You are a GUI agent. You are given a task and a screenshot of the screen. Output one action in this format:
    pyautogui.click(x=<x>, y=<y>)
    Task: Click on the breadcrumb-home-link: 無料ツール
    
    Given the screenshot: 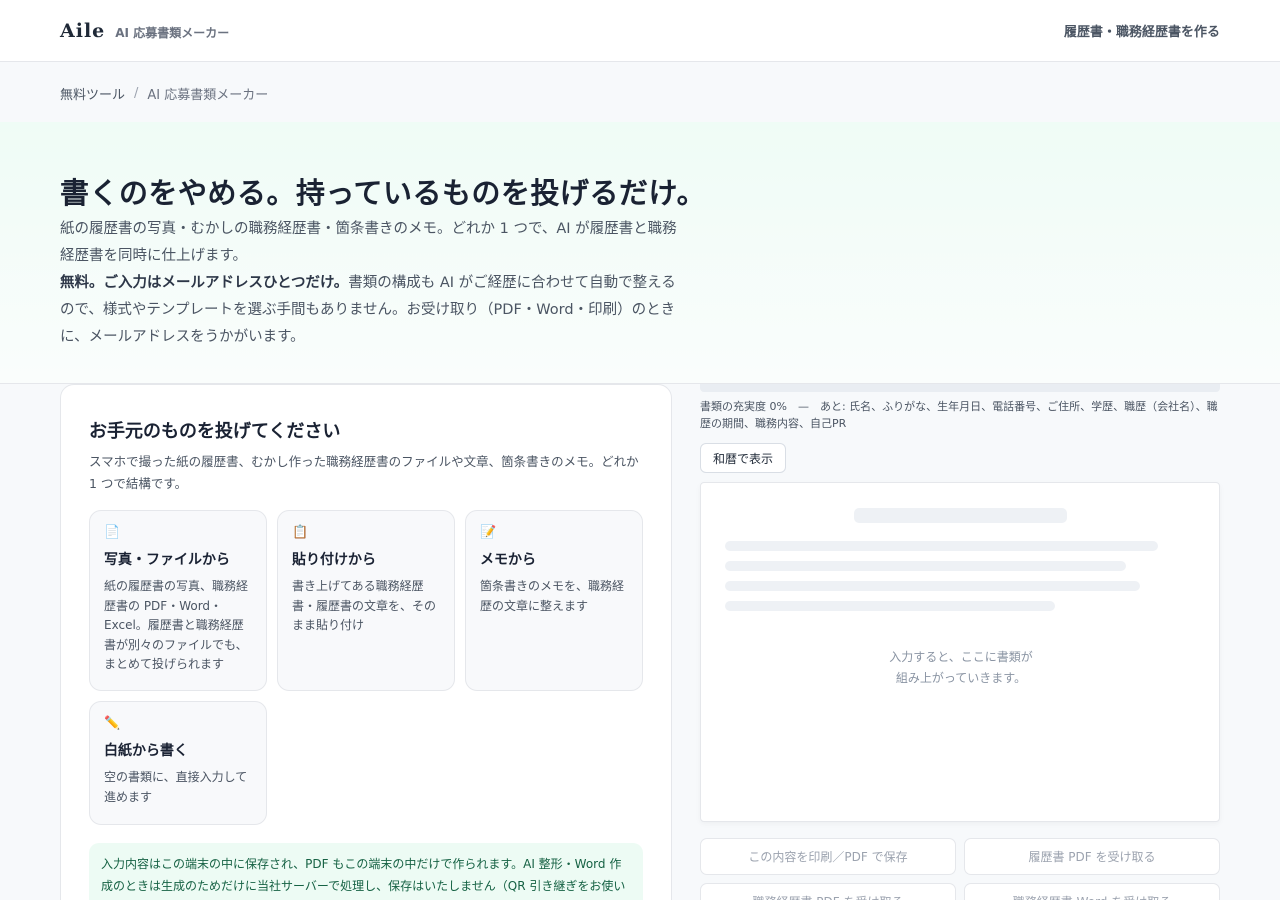 What is the action you would take?
    pyautogui.click(x=92, y=93)
    